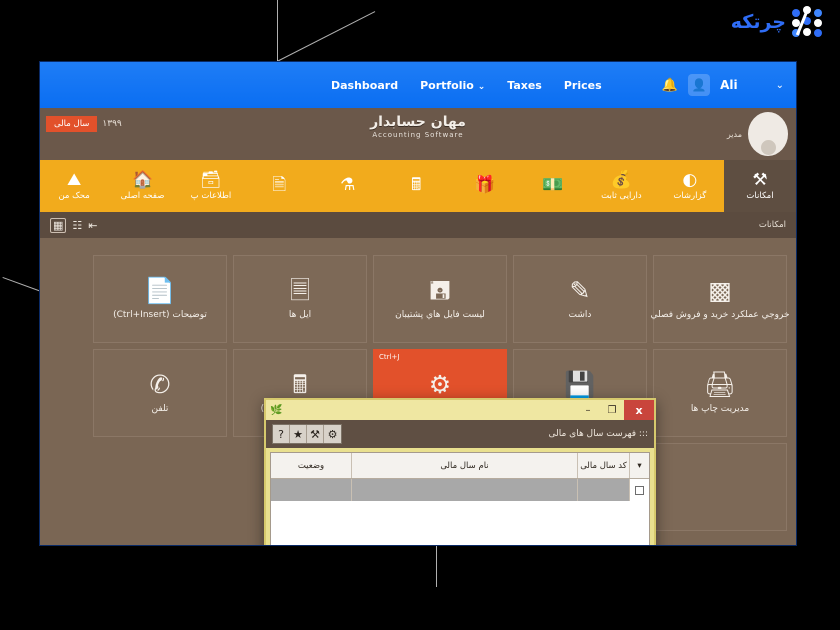 The height and width of the screenshot is (630, 840). What do you see at coordinates (690, 195) in the screenshot?
I see `ribbon-item-label: گزارشات` at bounding box center [690, 195].